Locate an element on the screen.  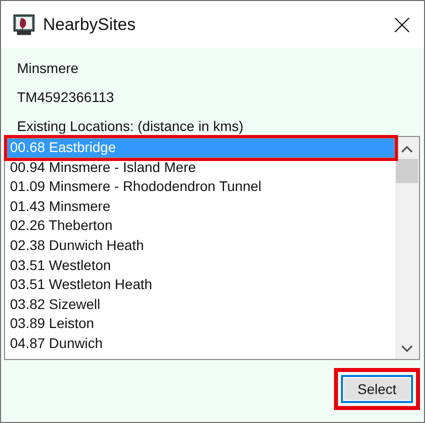
list-item: 03.82 Sizewell is located at coordinates (201, 304).